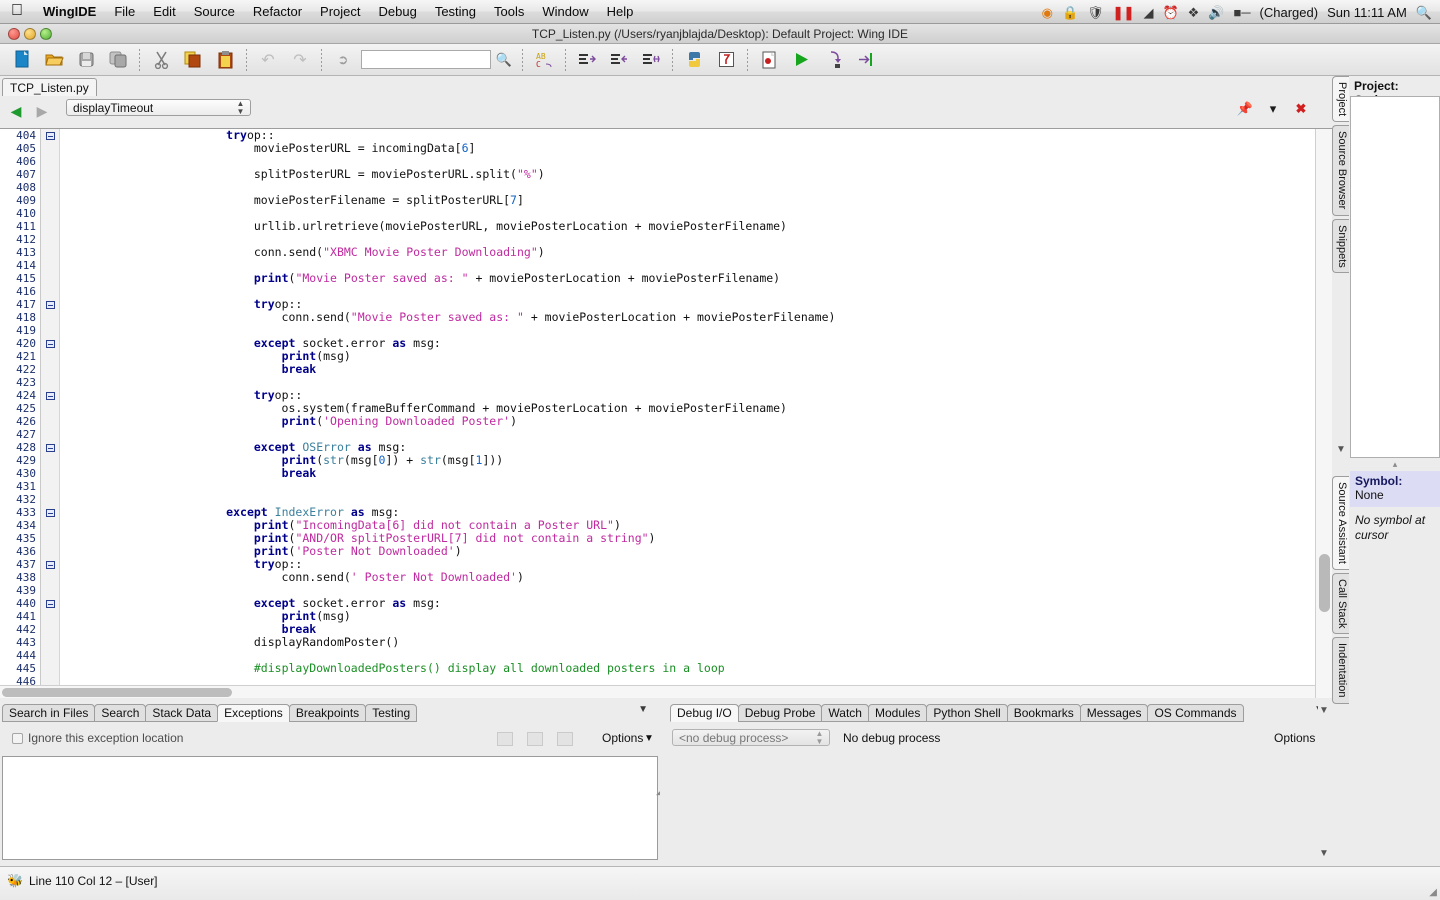  Describe the element at coordinates (769, 60) in the screenshot. I see `toggle-breakpoint-icon` at that location.